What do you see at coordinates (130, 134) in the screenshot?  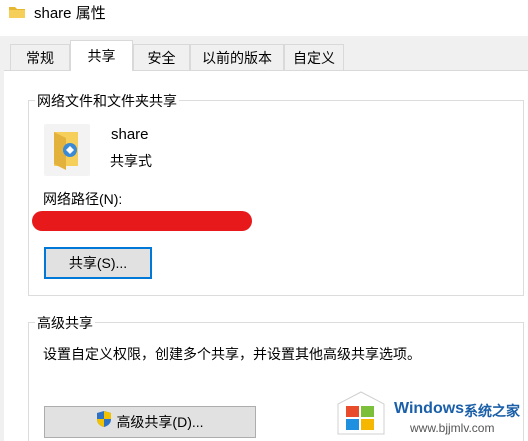 I see `folder-name: share` at bounding box center [130, 134].